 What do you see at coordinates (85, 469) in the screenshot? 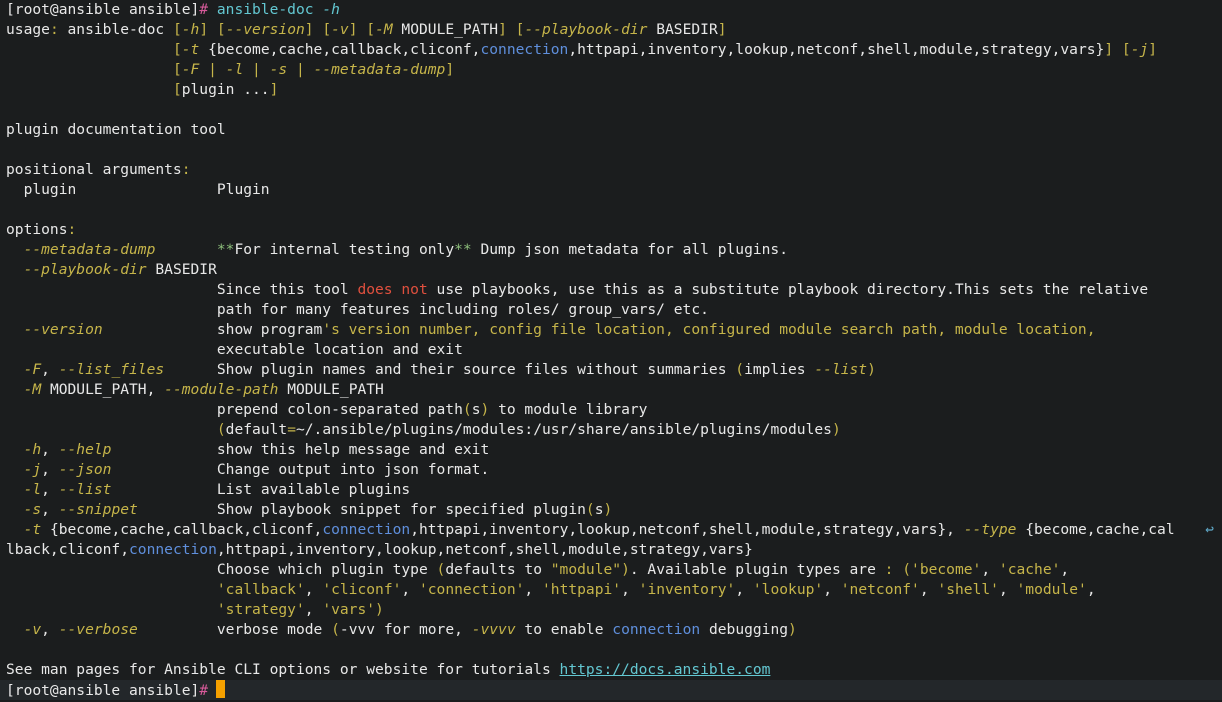
I see `terminal-text: --json` at bounding box center [85, 469].